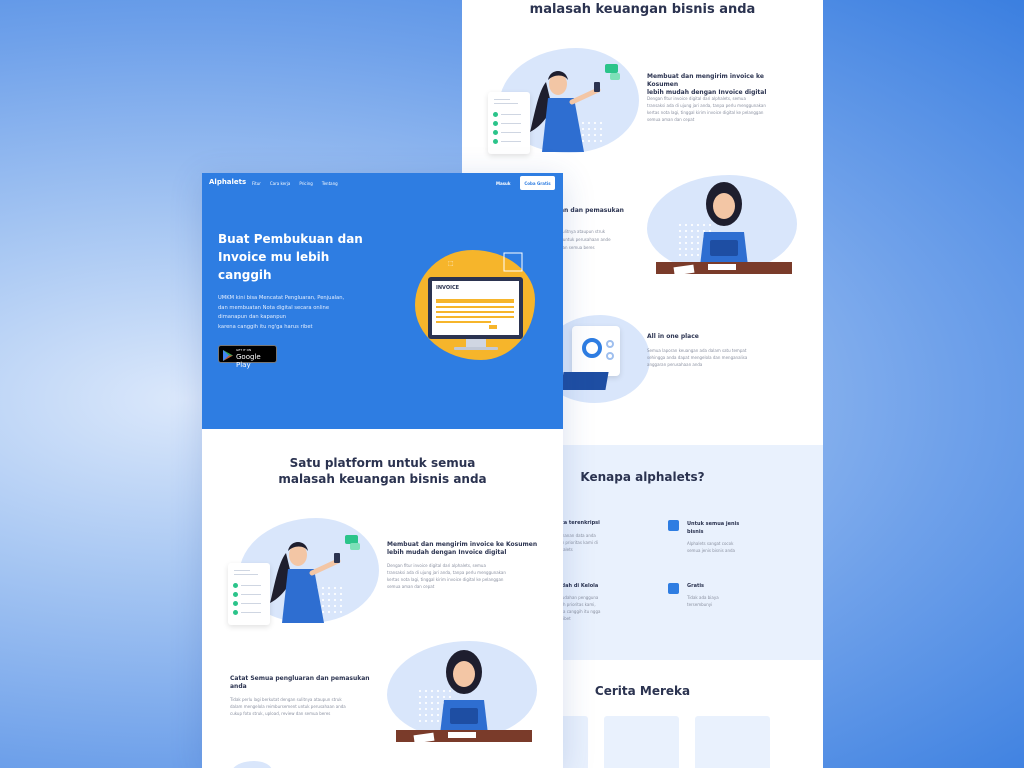 This screenshot has height=768, width=1024. What do you see at coordinates (300, 678) in the screenshot?
I see `title-line: Catat Semua pengluaran dan pemasukan` at bounding box center [300, 678].